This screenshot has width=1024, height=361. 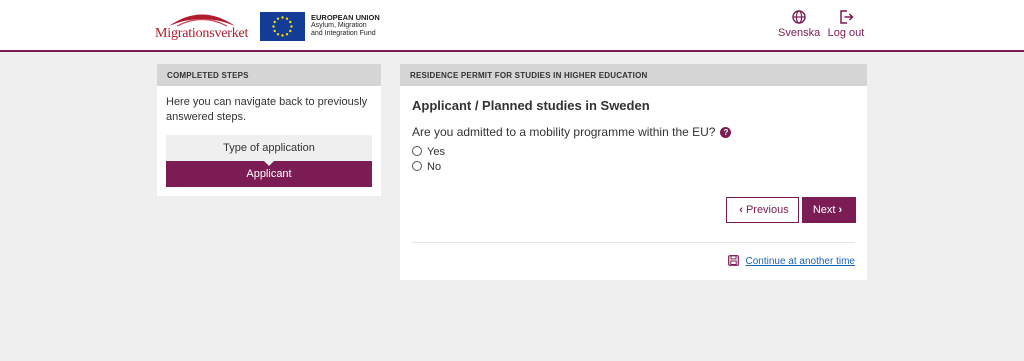 What do you see at coordinates (741, 210) in the screenshot?
I see `chevron-left-icon: ‹` at bounding box center [741, 210].